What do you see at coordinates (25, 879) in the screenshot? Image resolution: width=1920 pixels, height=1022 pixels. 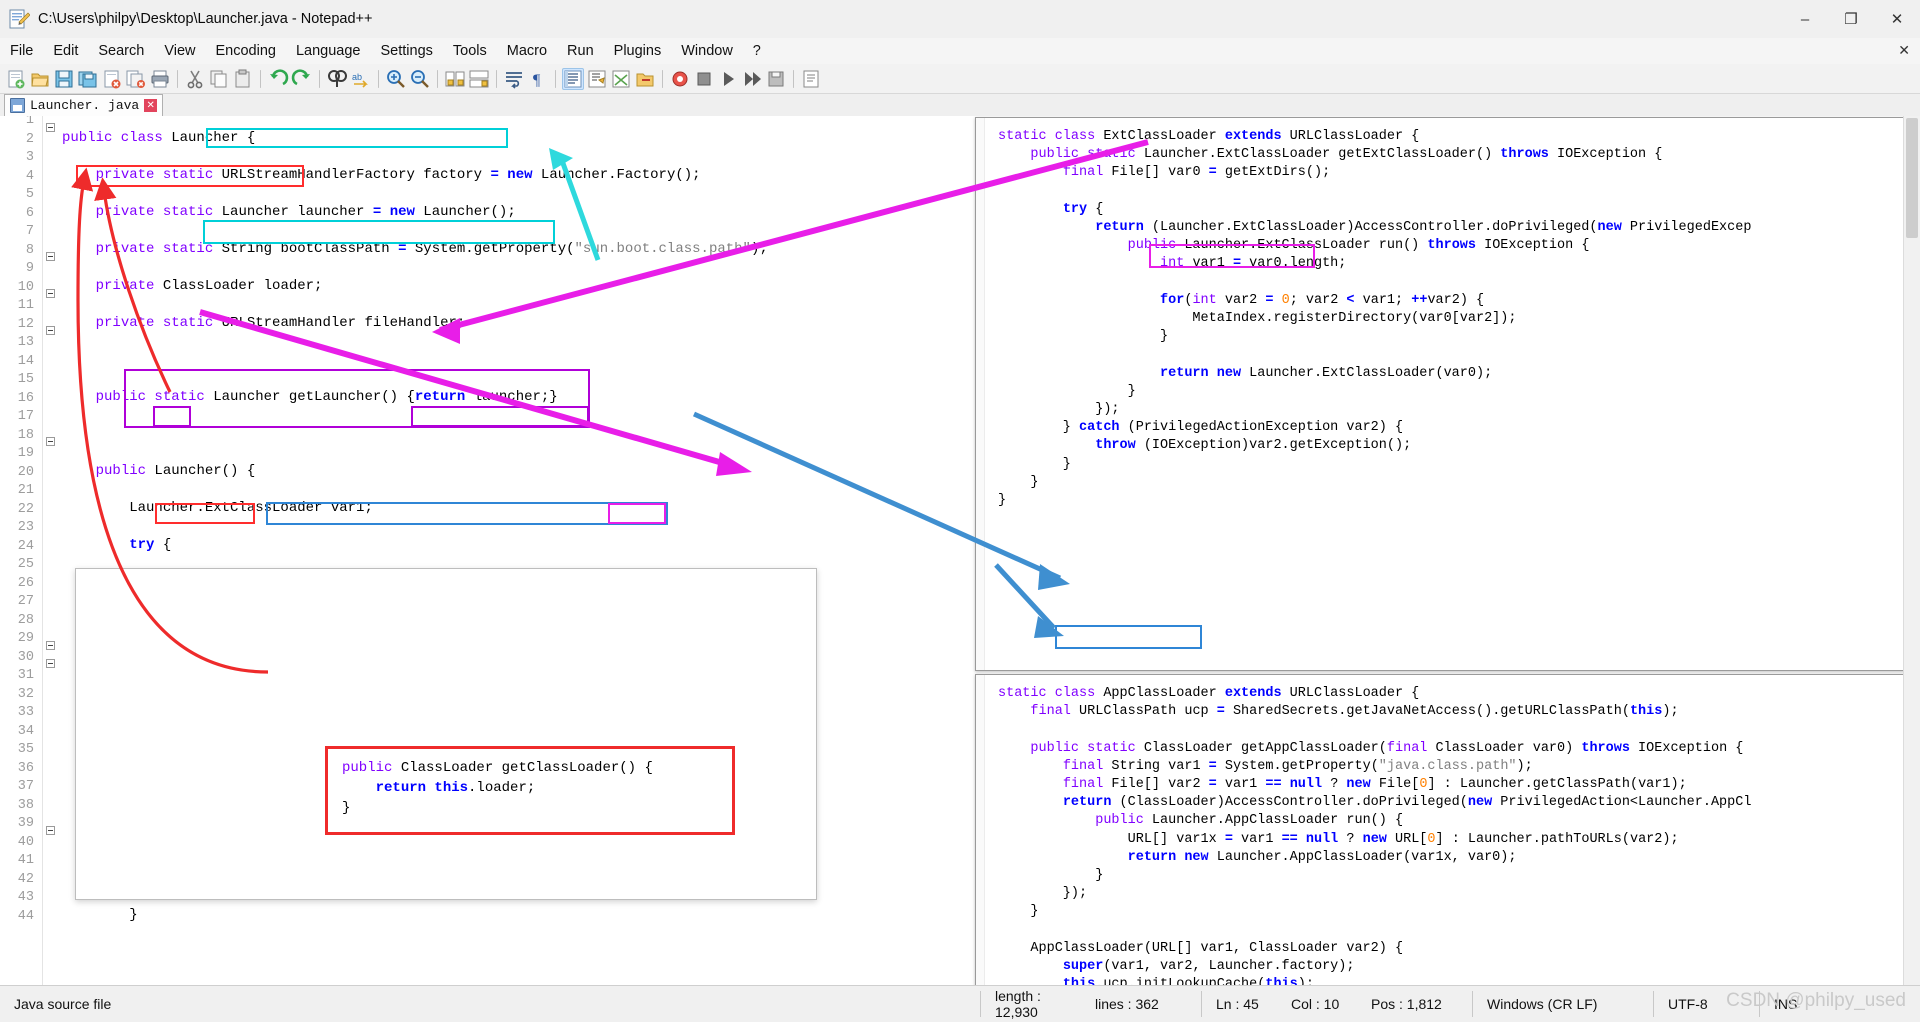 I see `line-number: 42` at bounding box center [25, 879].